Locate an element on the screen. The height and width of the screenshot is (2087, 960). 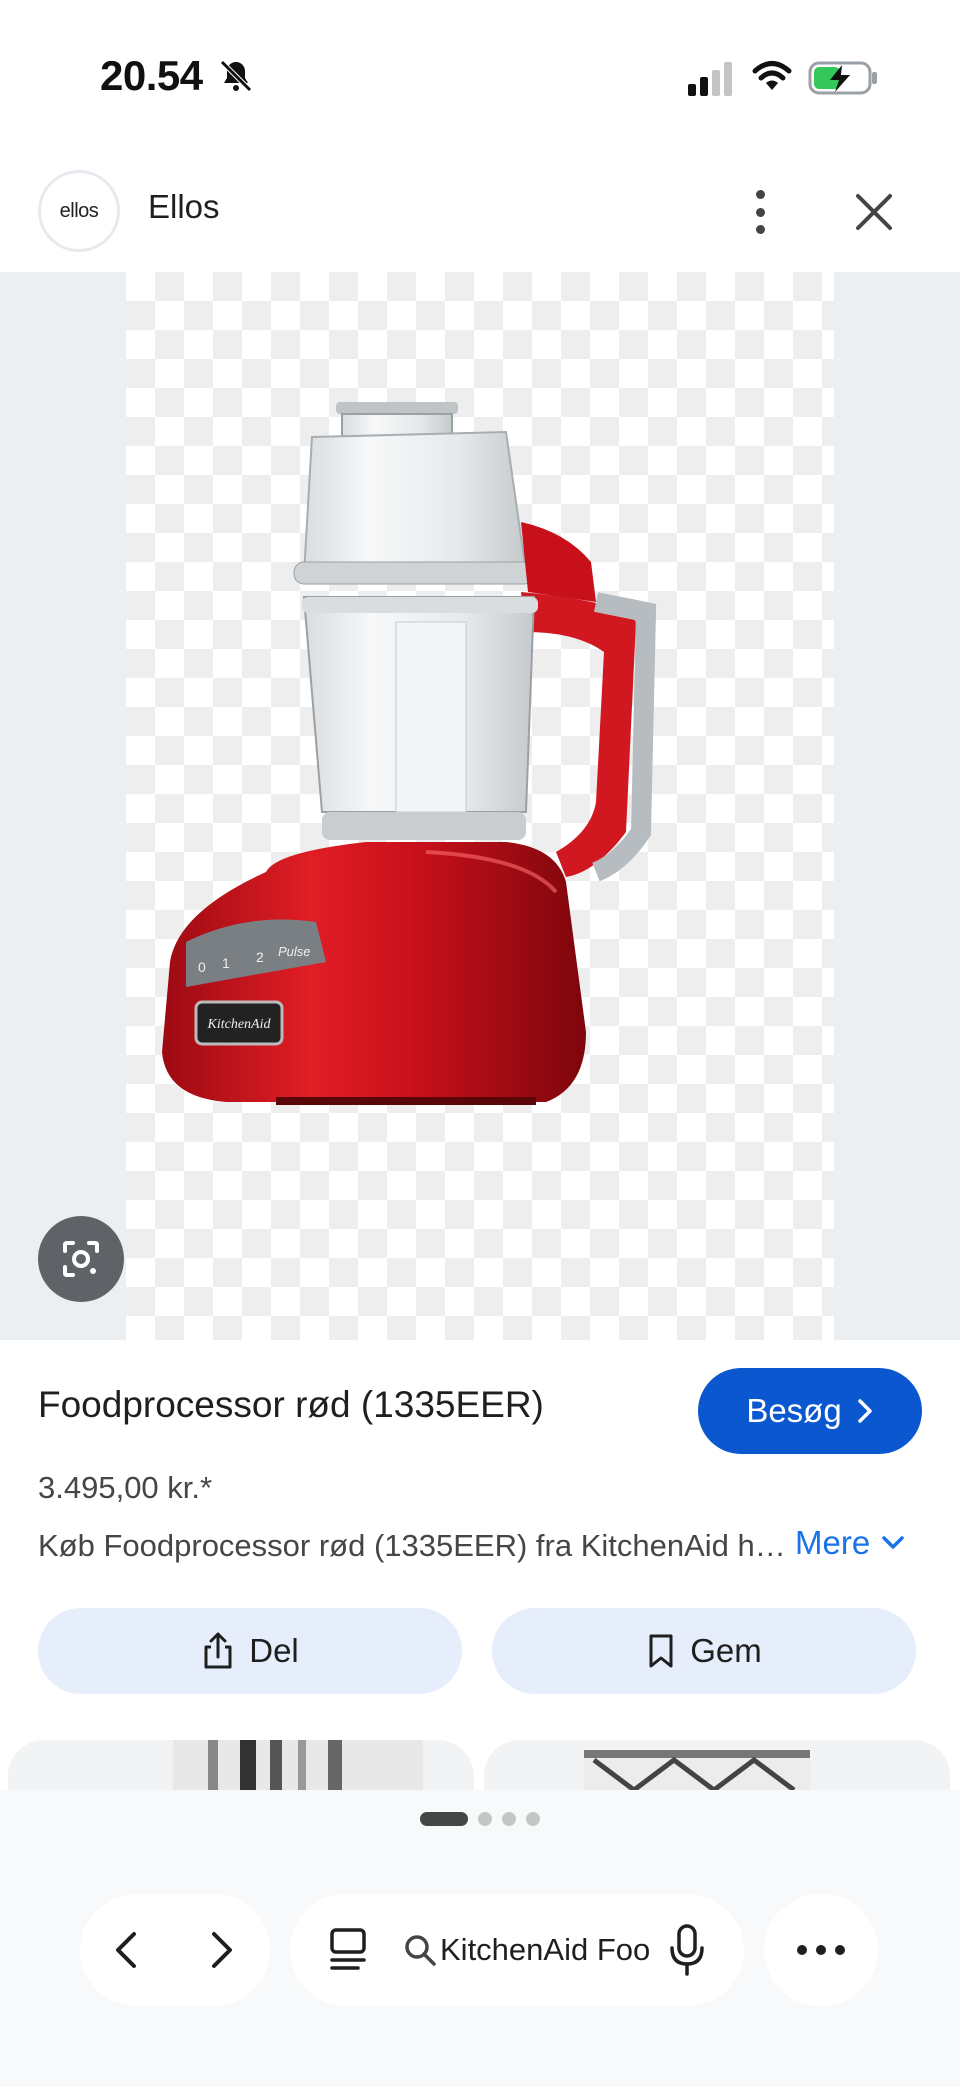
search-query: KitchenAid Foodprocessor is located at coordinates (545, 1950).